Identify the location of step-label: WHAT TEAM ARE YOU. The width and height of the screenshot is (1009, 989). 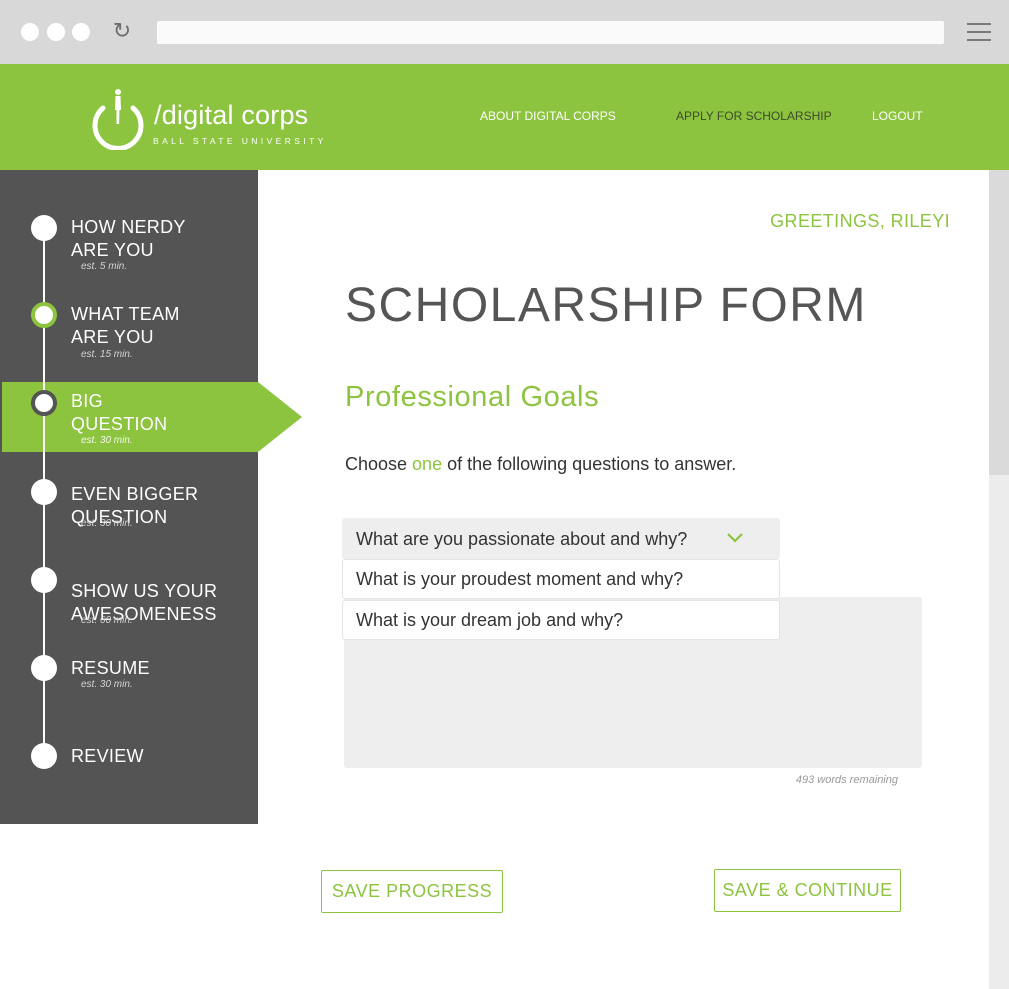
(125, 325).